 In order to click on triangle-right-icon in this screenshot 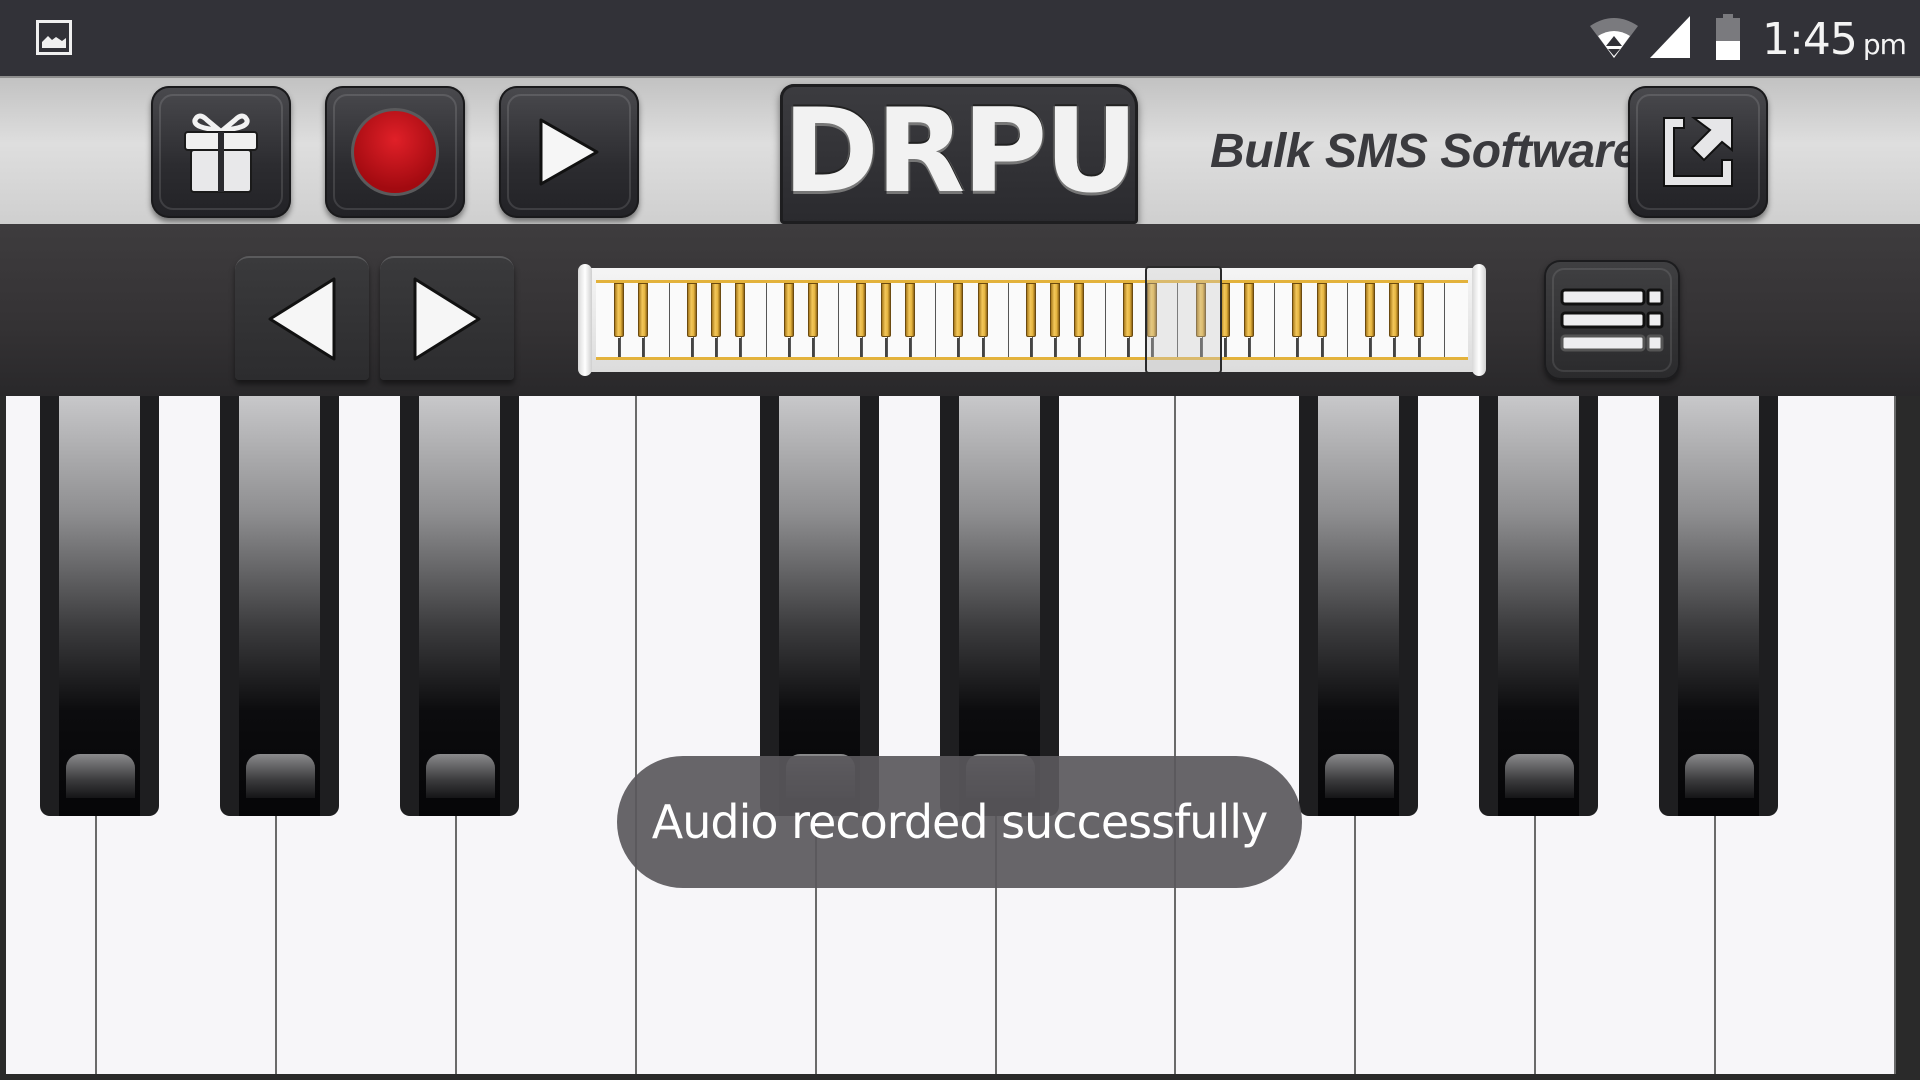, I will do `click(447, 319)`.